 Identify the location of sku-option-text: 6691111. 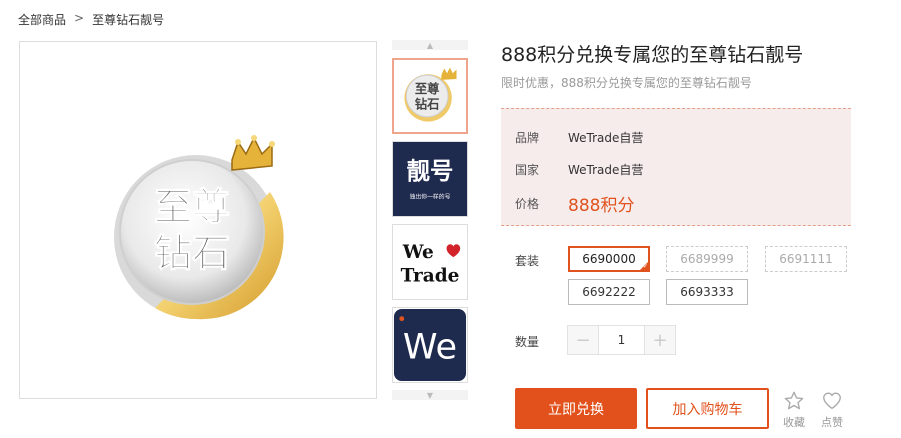
(806, 259).